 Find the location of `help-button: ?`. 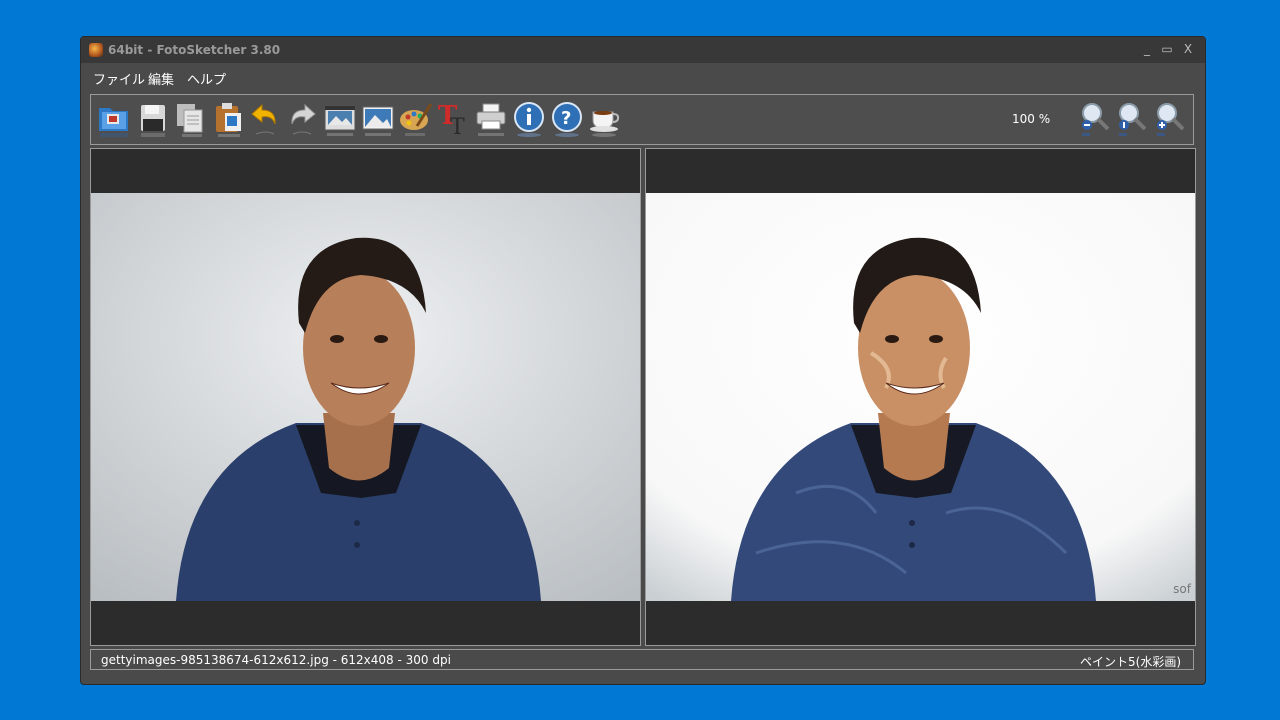

help-button: ? is located at coordinates (567, 119).